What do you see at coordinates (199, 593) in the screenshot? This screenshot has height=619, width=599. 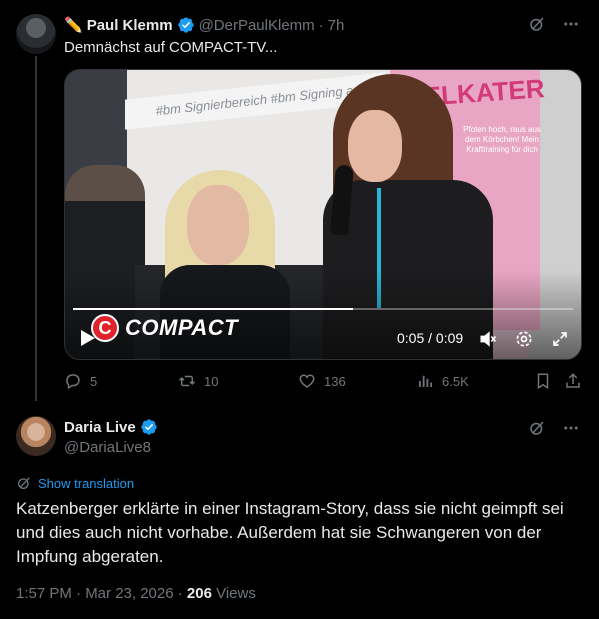 I see `views-count: 206` at bounding box center [199, 593].